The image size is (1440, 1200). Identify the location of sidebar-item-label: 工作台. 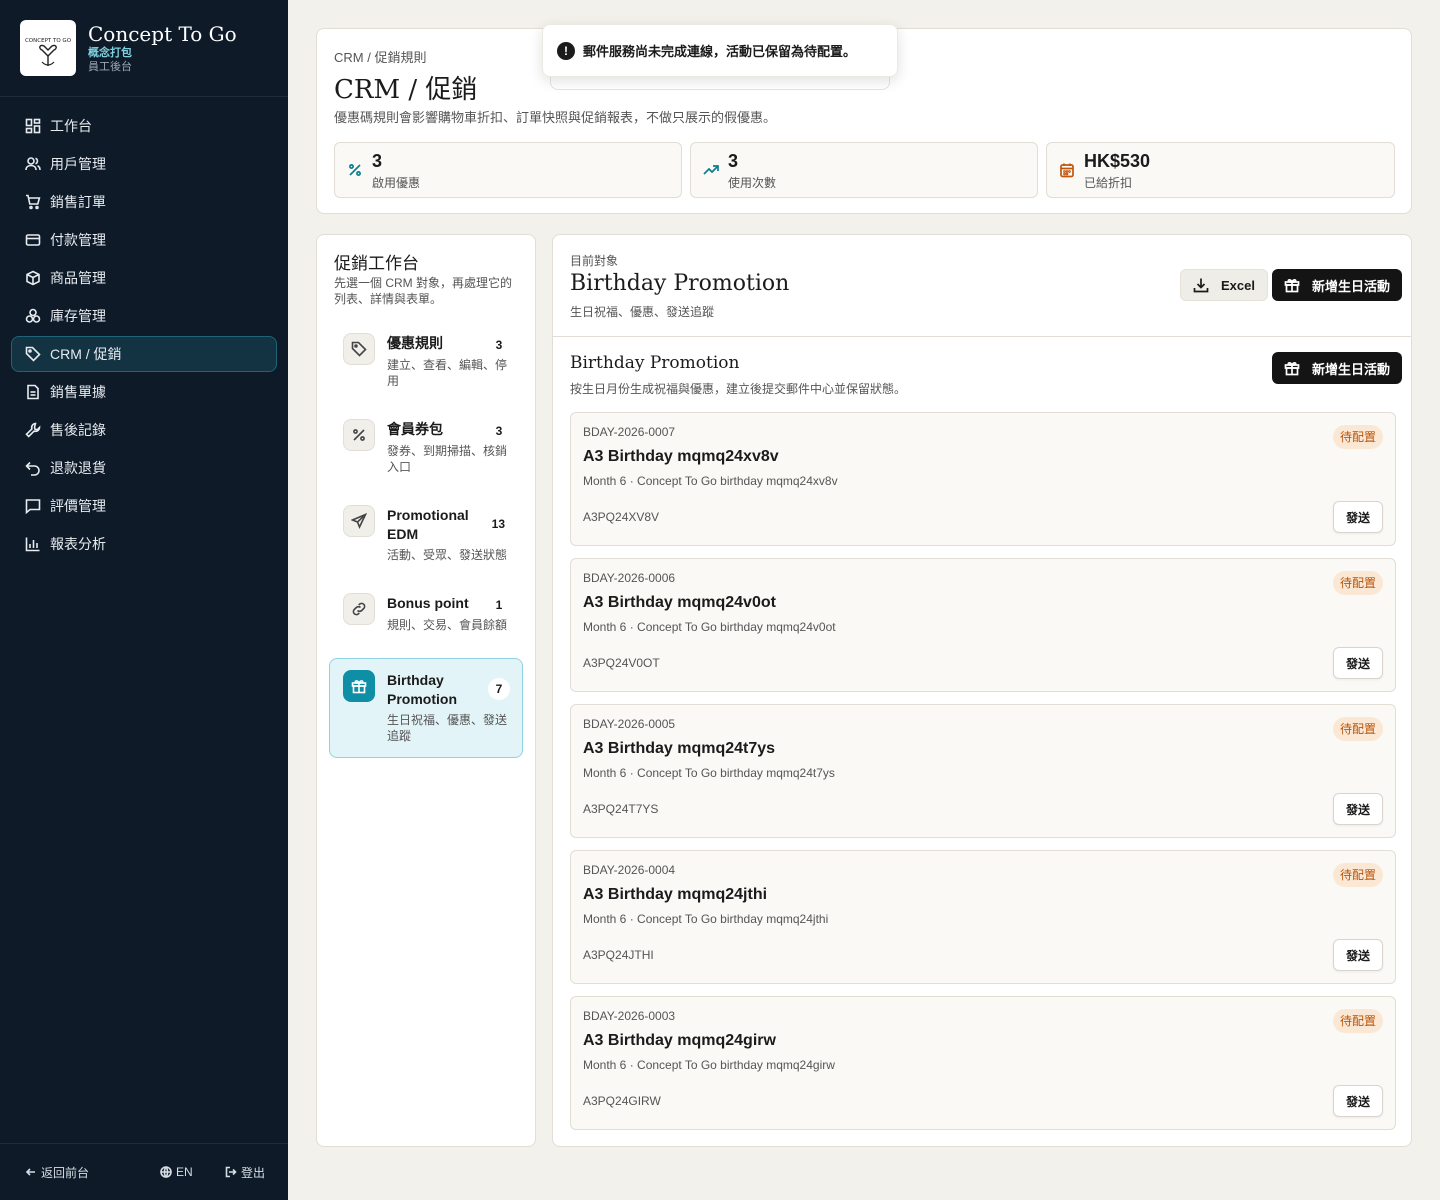
(71, 126).